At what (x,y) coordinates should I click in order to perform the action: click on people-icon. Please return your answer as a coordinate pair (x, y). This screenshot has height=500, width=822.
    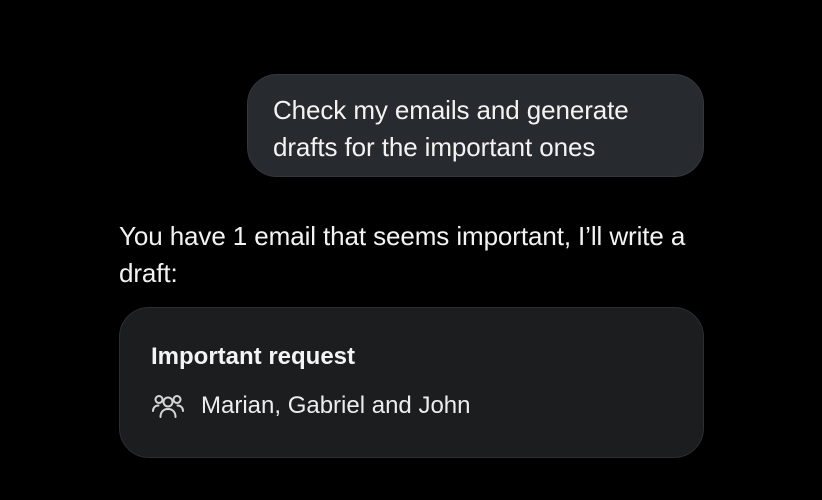
    Looking at the image, I should click on (168, 406).